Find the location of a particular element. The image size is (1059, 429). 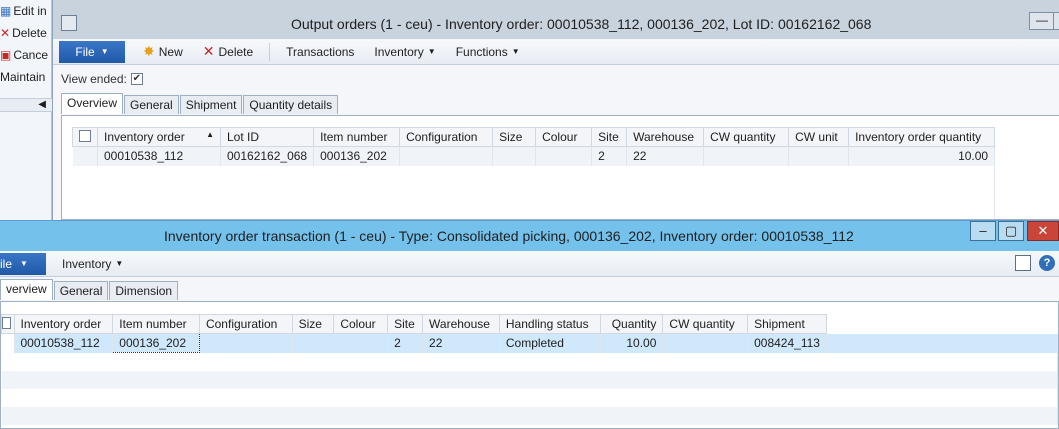

cell-shipment: 008424_113 is located at coordinates (787, 343).